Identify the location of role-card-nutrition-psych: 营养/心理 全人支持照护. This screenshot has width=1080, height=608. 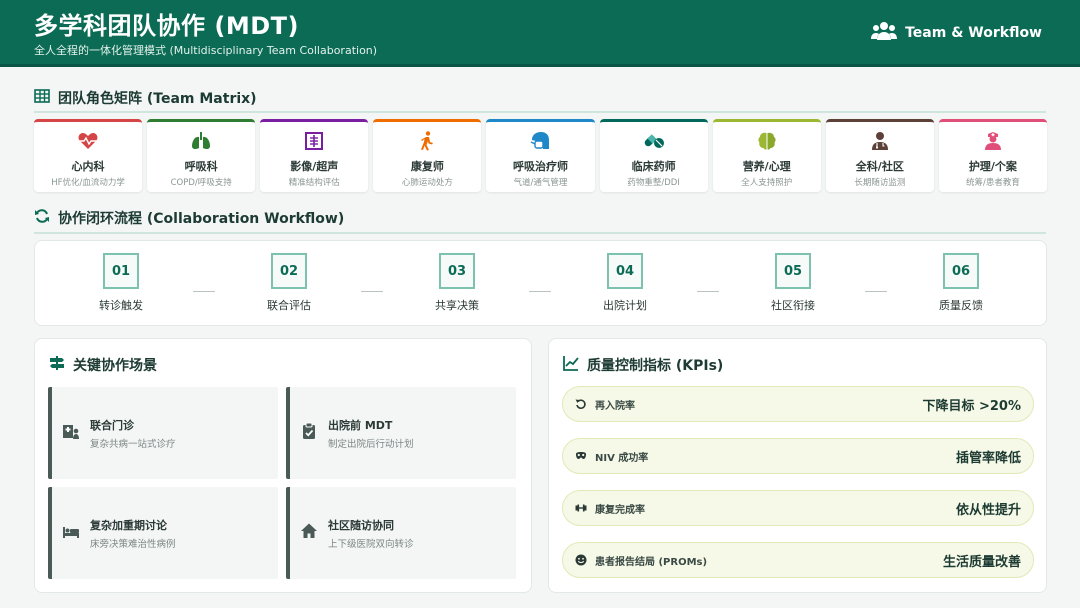
(766, 155).